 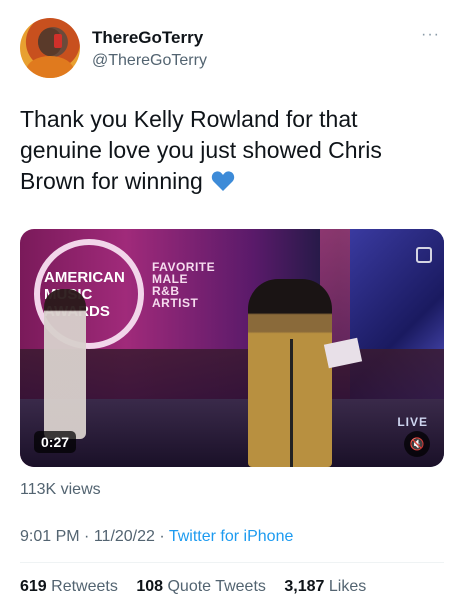 What do you see at coordinates (50, 67) in the screenshot?
I see `avatar-shirt` at bounding box center [50, 67].